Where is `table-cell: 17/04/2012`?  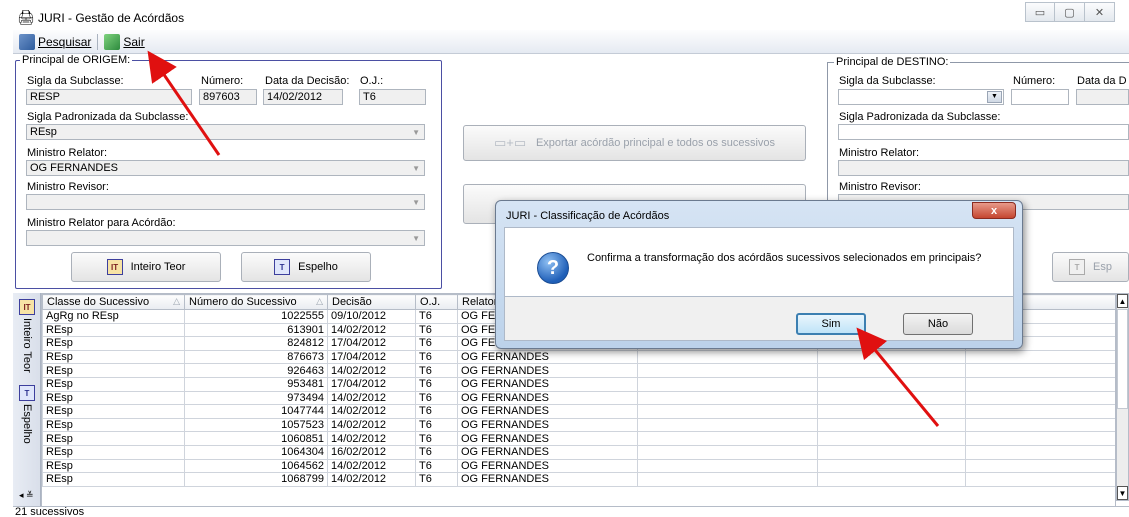
table-cell: 17/04/2012 is located at coordinates (371, 343).